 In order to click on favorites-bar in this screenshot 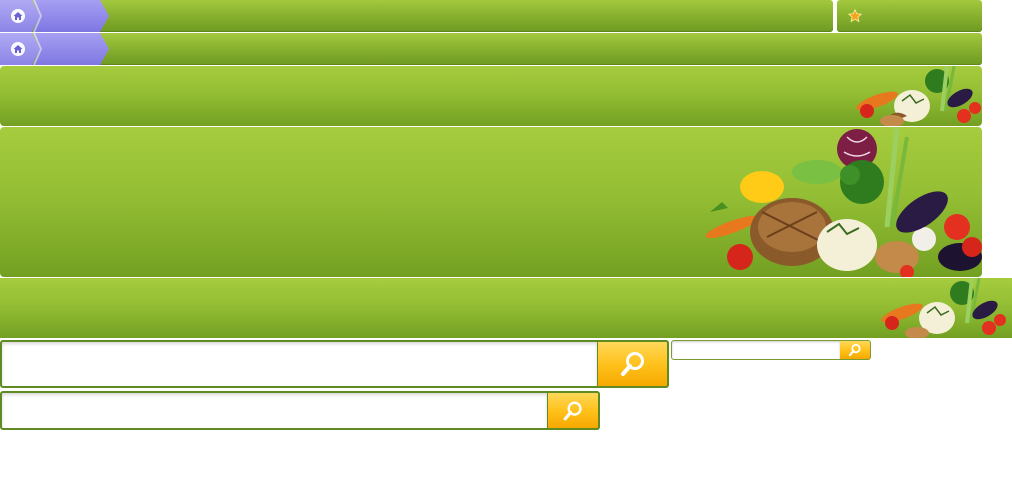, I will do `click(909, 16)`.